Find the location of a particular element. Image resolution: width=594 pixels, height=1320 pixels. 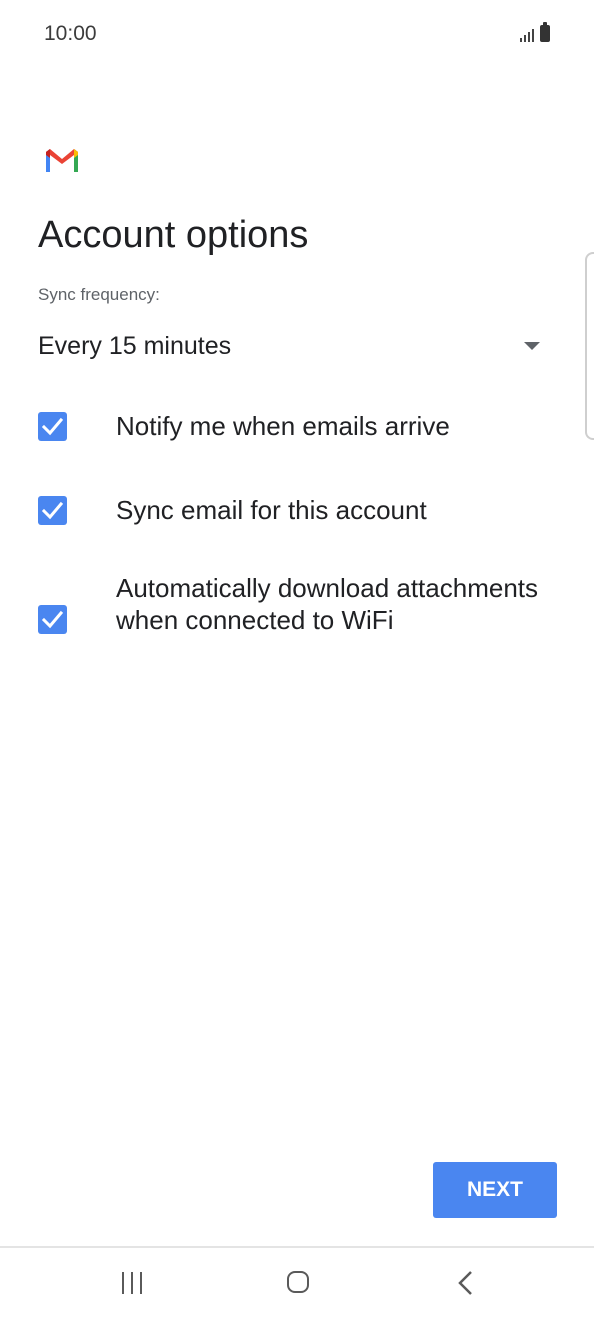

notify-option: Notify me when emails arrive is located at coordinates (298, 430).